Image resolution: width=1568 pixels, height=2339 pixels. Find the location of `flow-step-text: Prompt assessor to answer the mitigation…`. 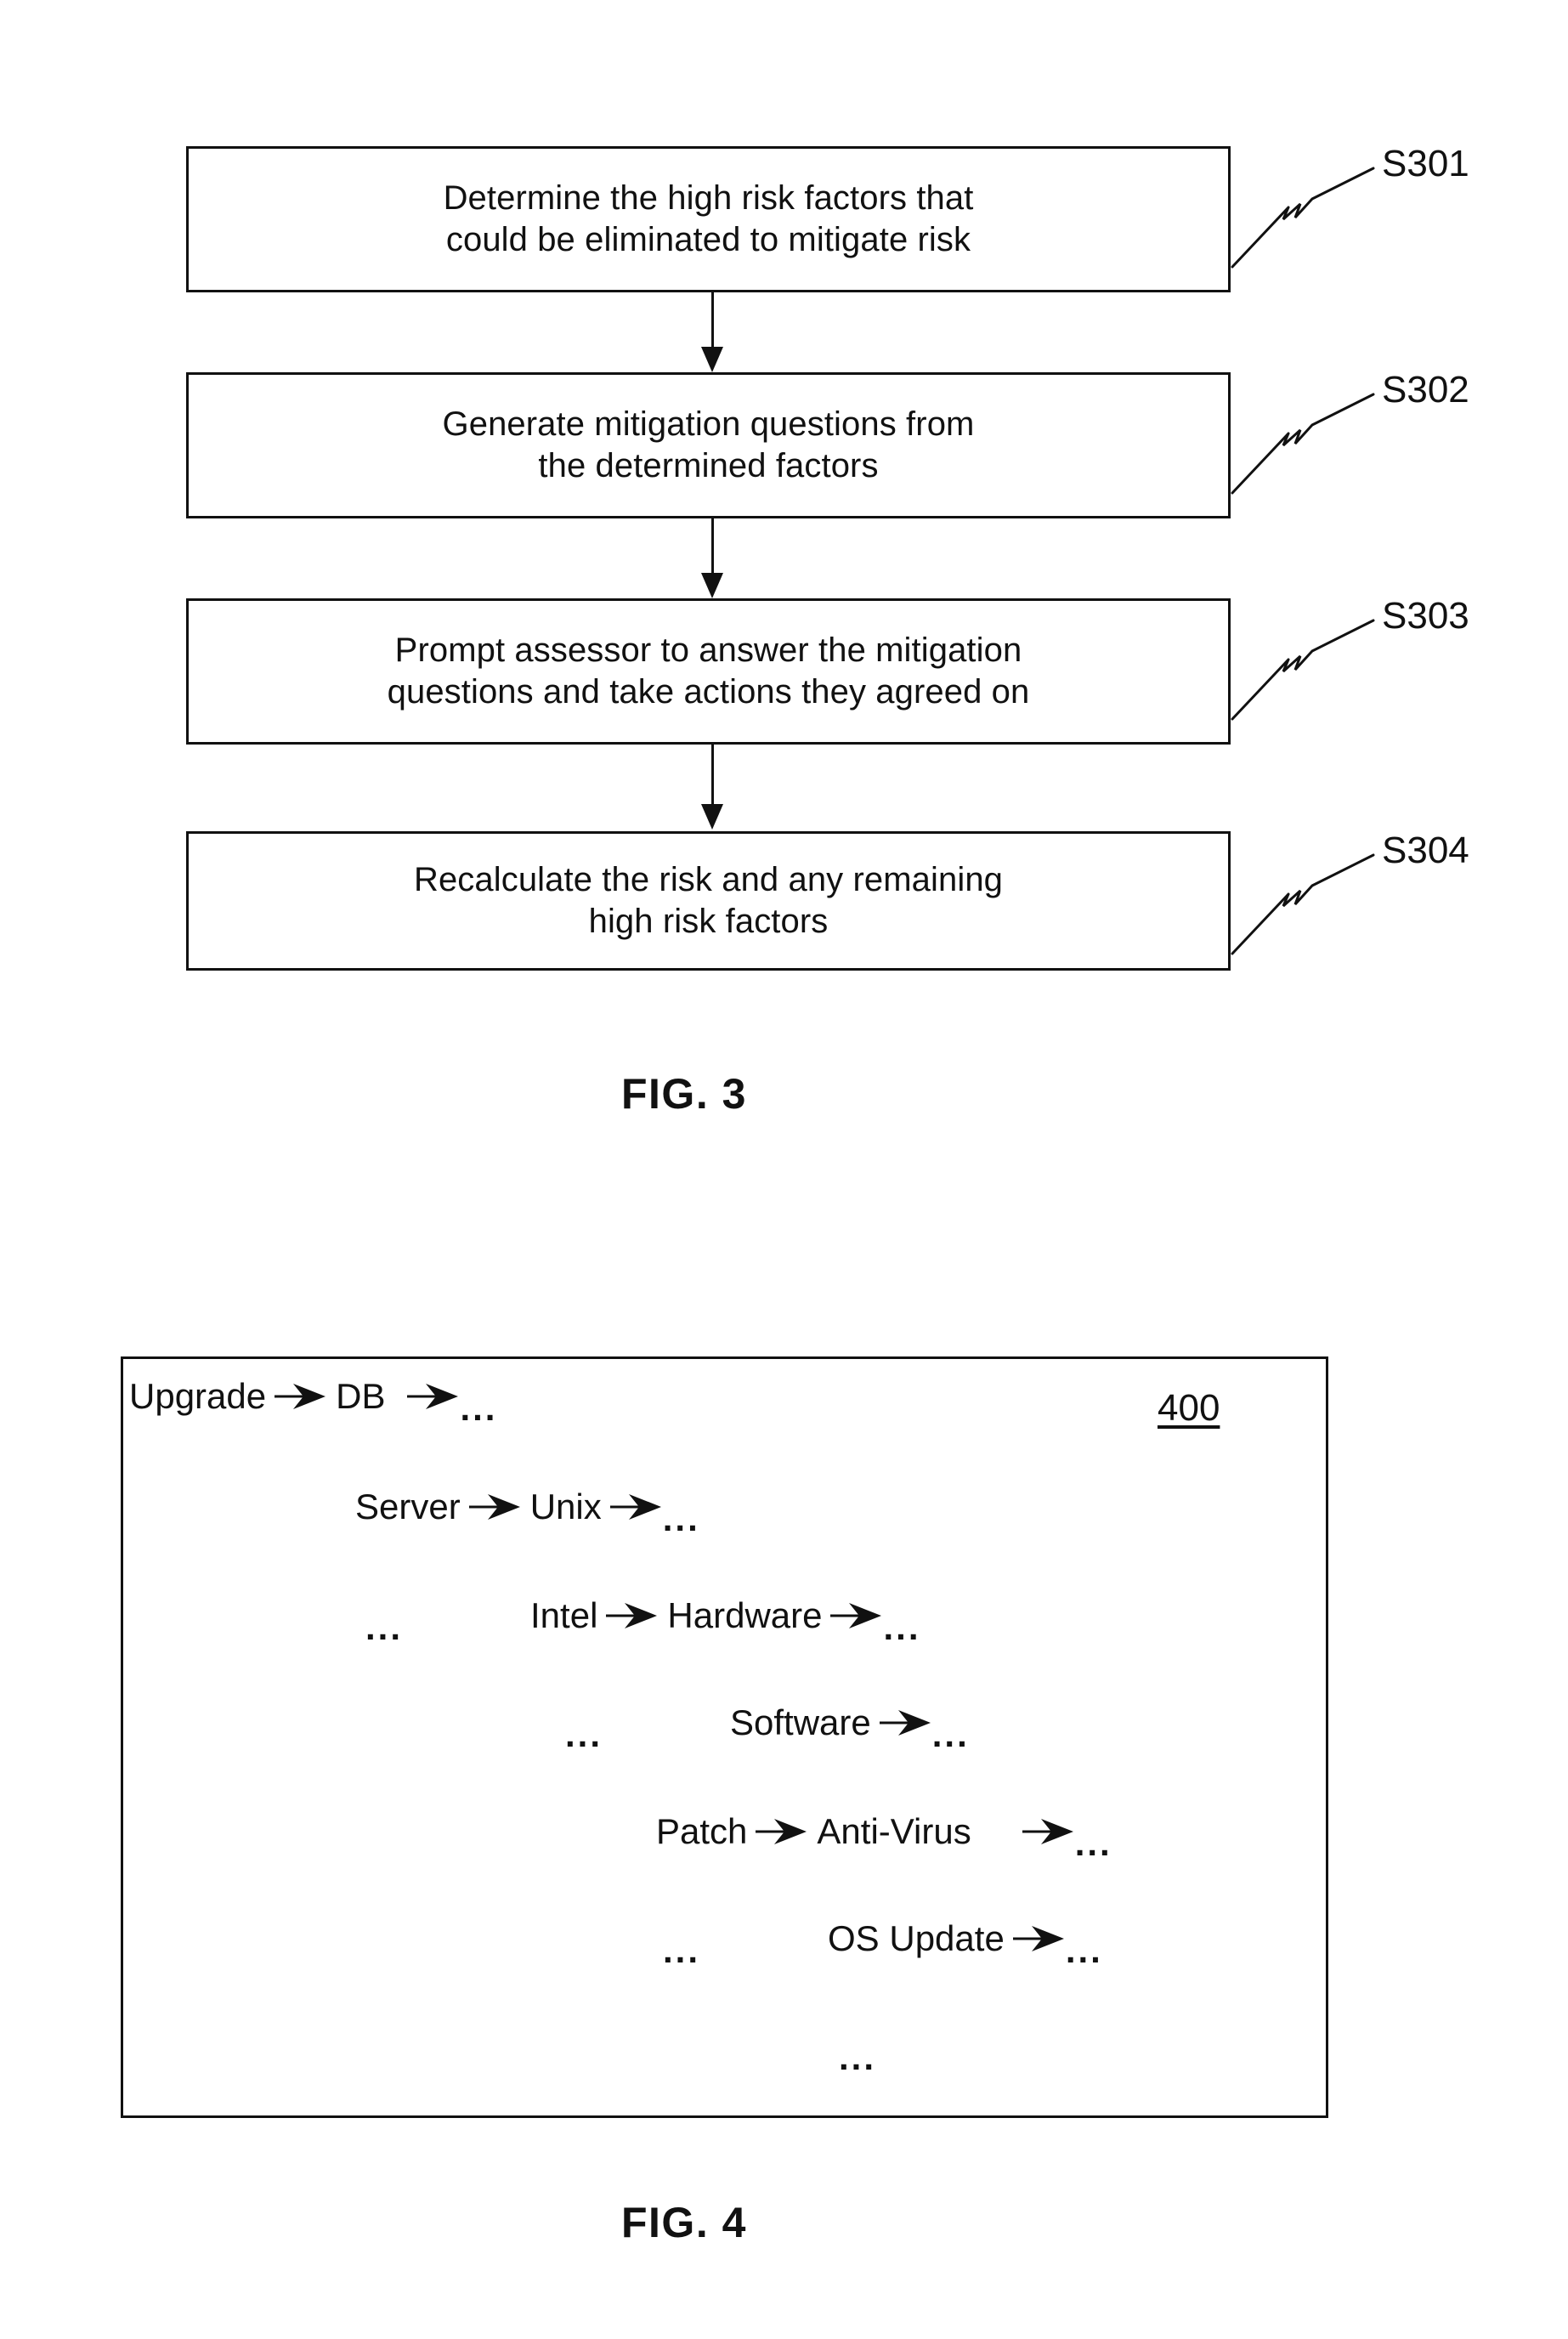

flow-step-text: Prompt assessor to answer the mitigation… is located at coordinates (708, 671).